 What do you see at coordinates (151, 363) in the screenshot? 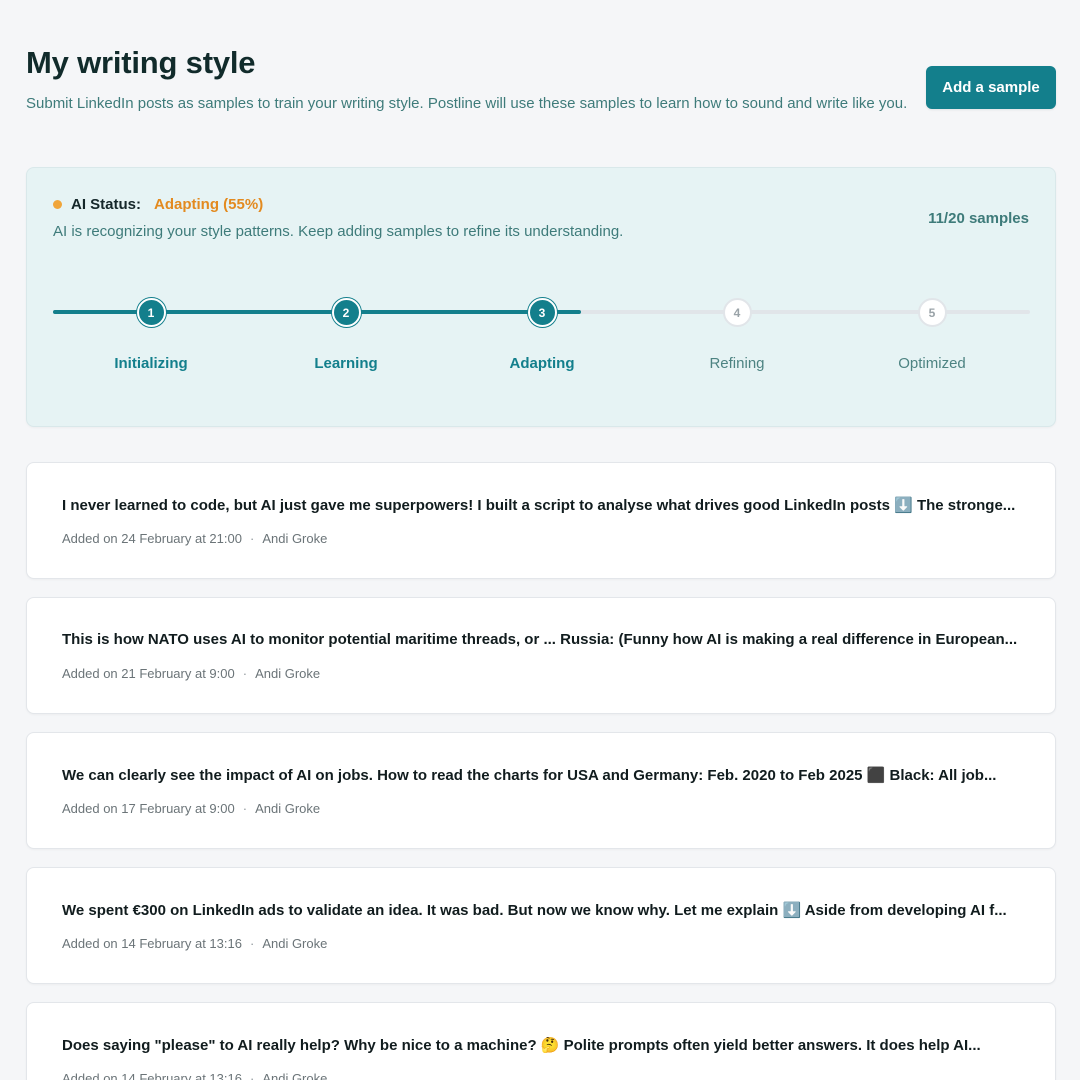
I see `step-label: Initializing` at bounding box center [151, 363].